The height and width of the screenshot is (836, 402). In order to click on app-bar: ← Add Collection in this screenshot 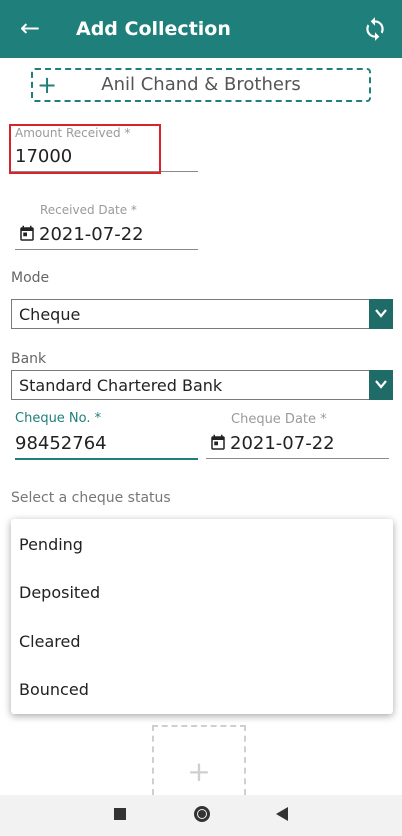, I will do `click(201, 29)`.